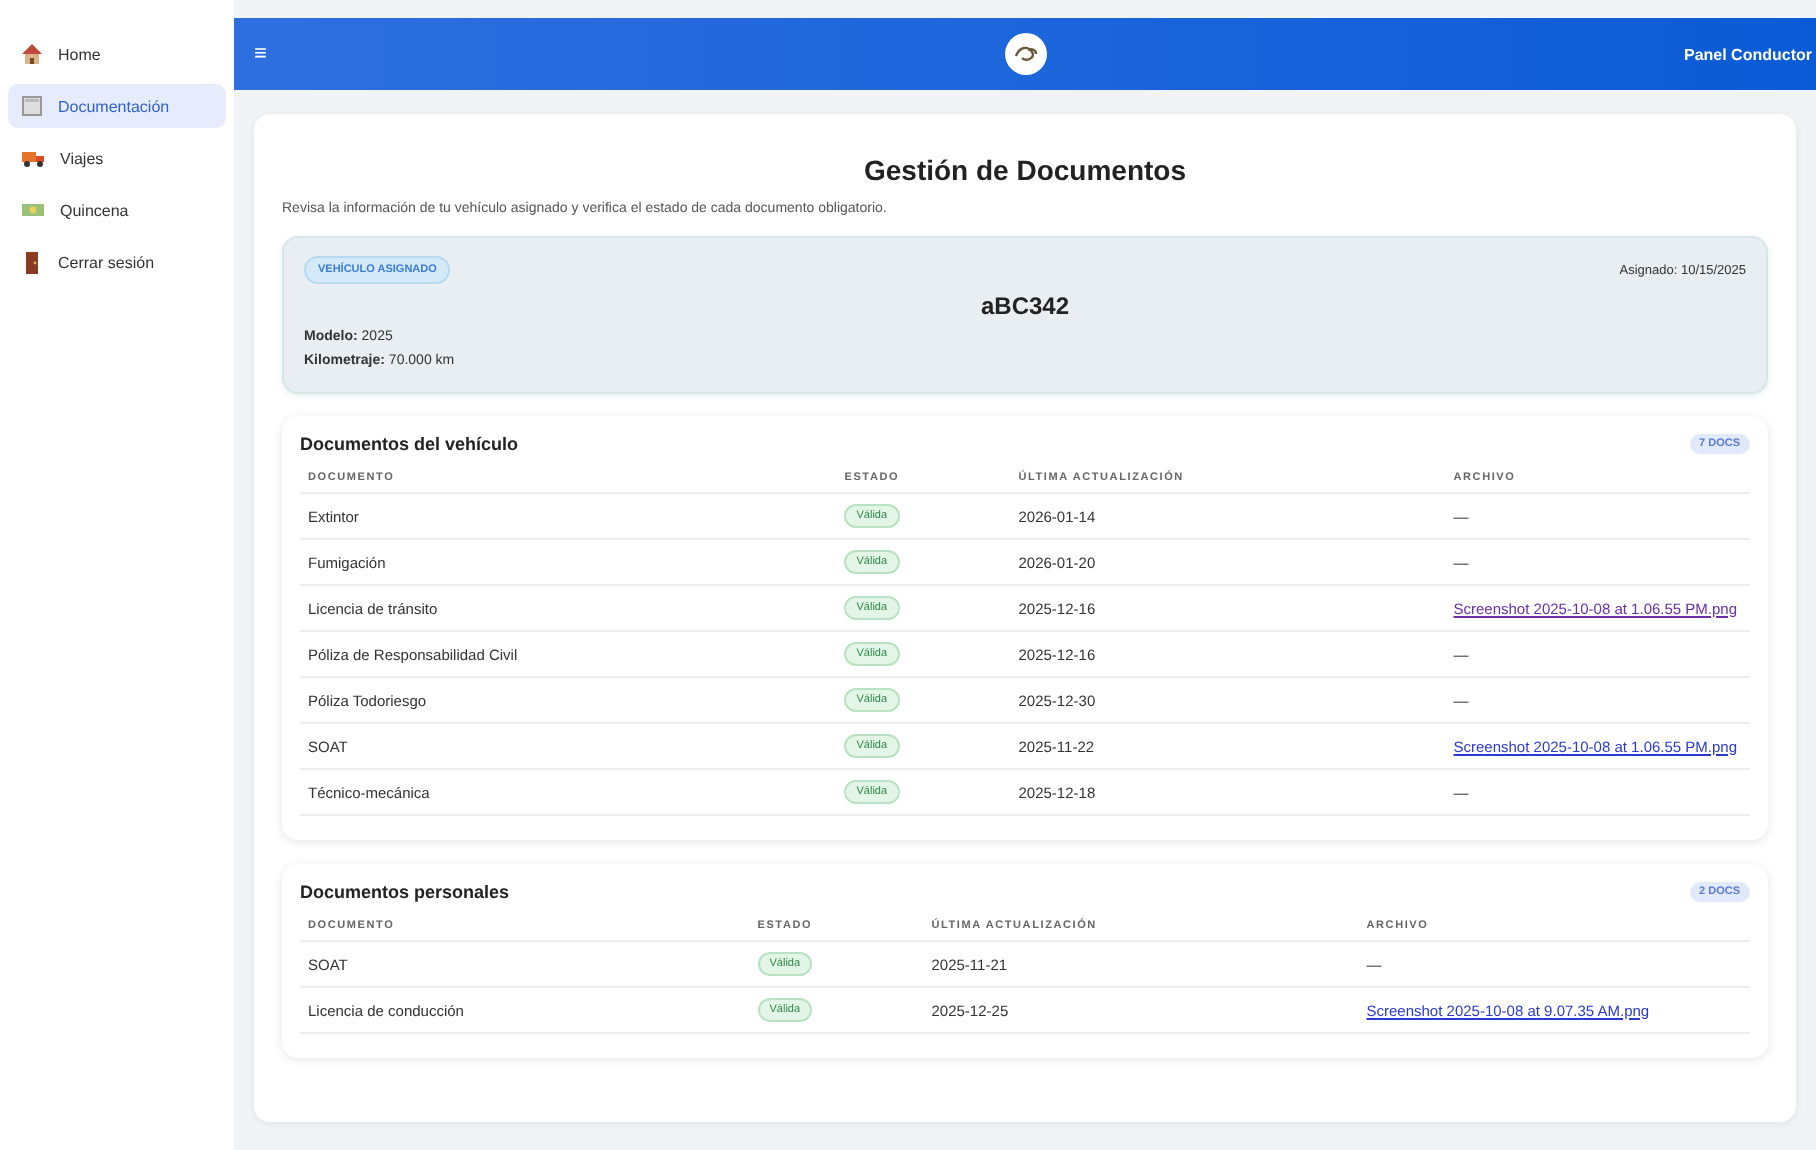 The height and width of the screenshot is (1150, 1816). I want to click on section-title: Documentos personales, so click(405, 892).